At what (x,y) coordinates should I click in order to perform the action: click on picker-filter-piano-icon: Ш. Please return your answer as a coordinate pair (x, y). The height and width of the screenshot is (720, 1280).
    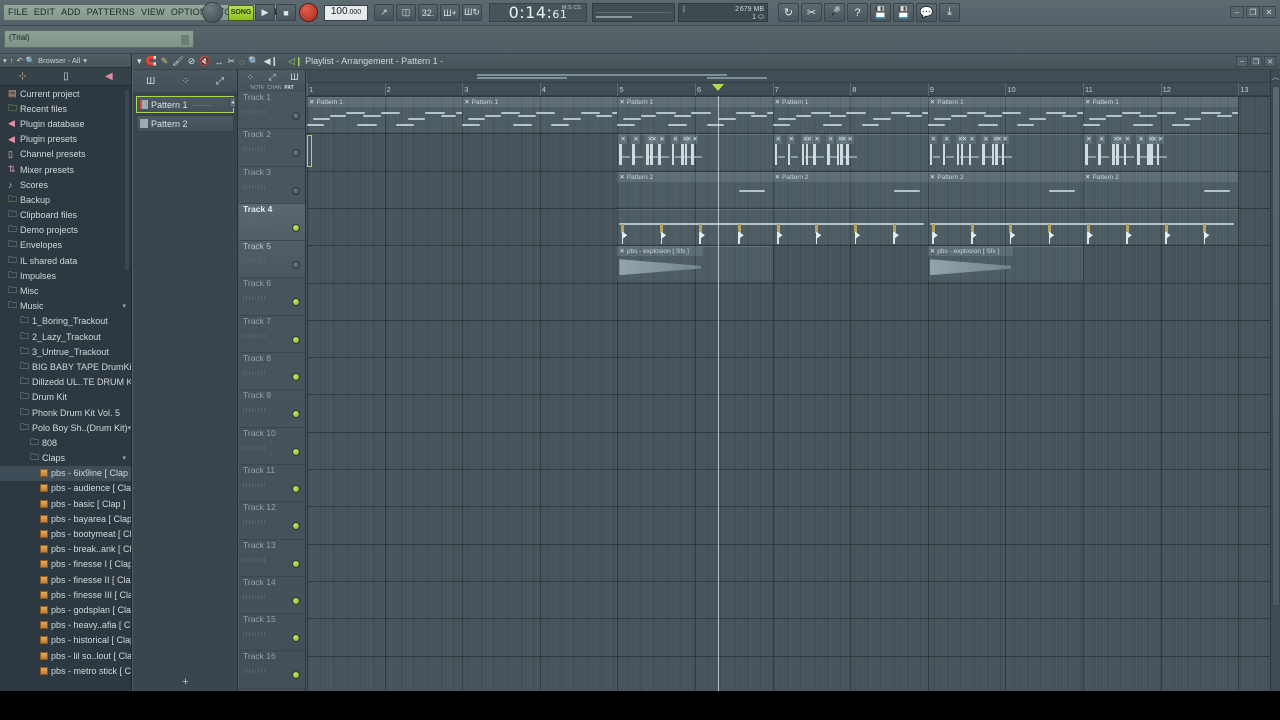
    Looking at the image, I should click on (294, 77).